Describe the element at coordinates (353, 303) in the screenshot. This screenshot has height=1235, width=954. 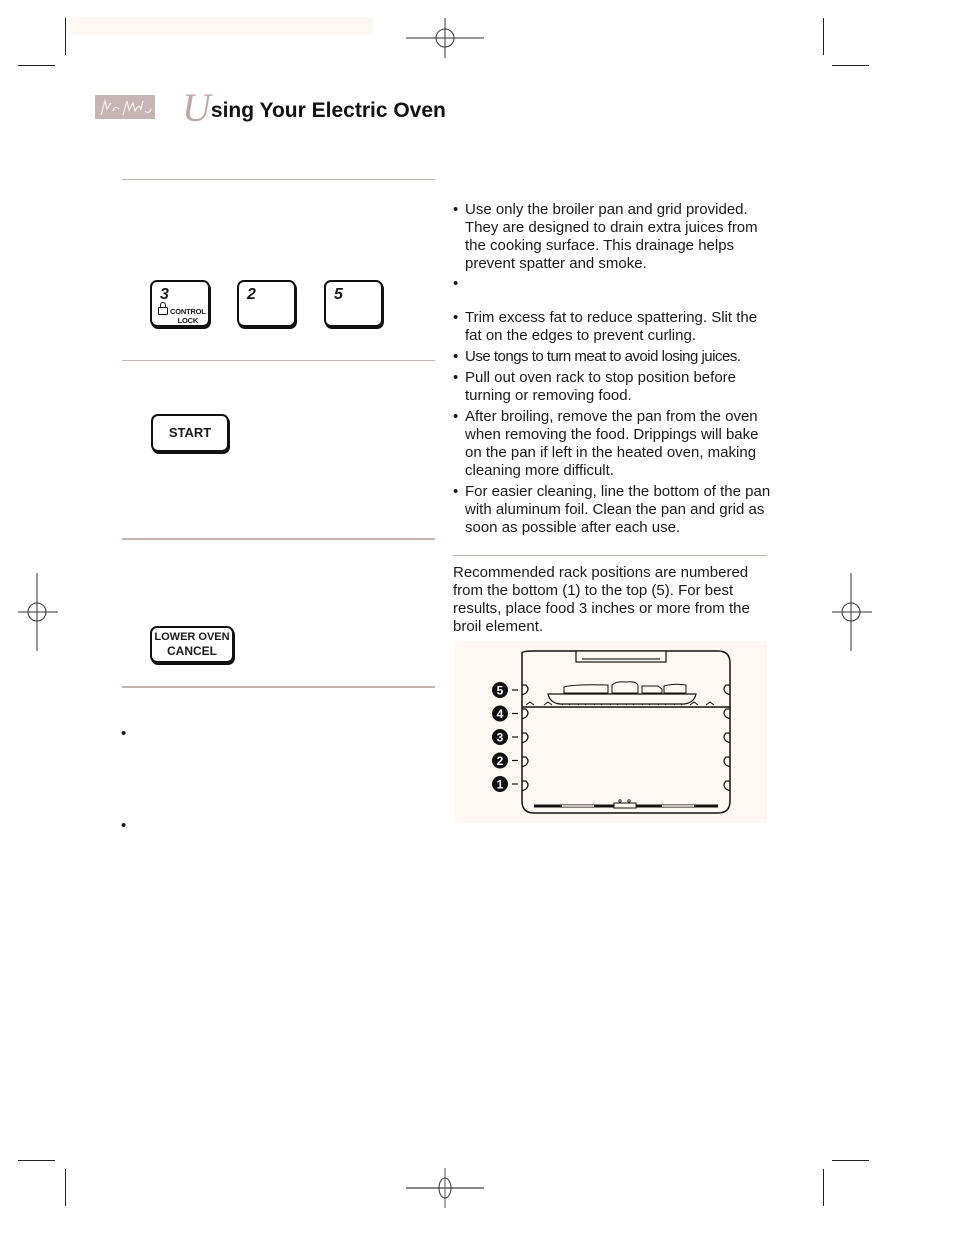
I see `key-5: 5` at that location.